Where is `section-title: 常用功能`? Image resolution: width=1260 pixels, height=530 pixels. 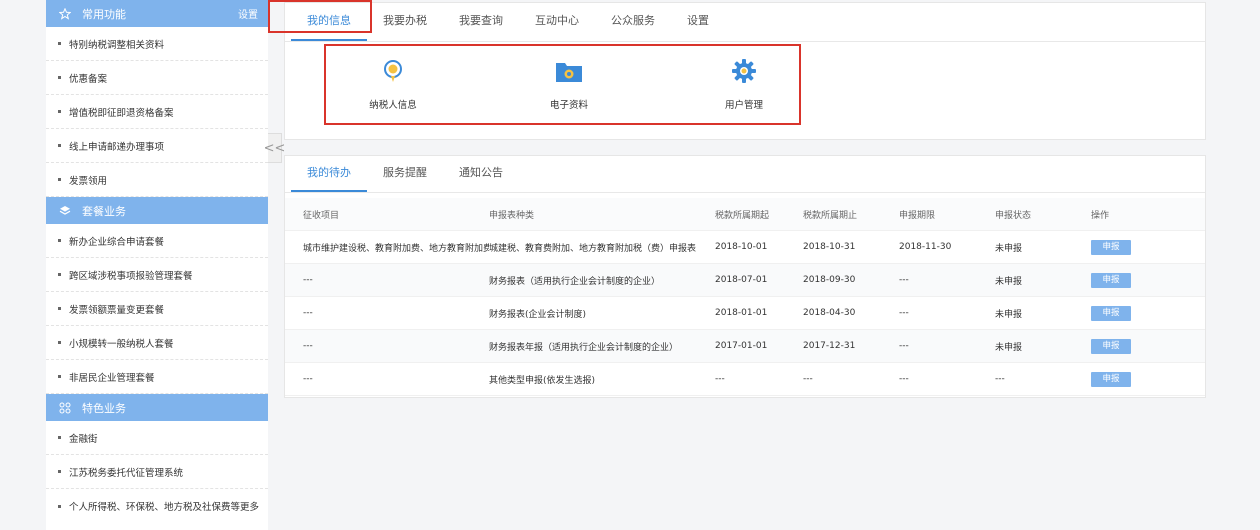
section-title: 常用功能 is located at coordinates (104, 14).